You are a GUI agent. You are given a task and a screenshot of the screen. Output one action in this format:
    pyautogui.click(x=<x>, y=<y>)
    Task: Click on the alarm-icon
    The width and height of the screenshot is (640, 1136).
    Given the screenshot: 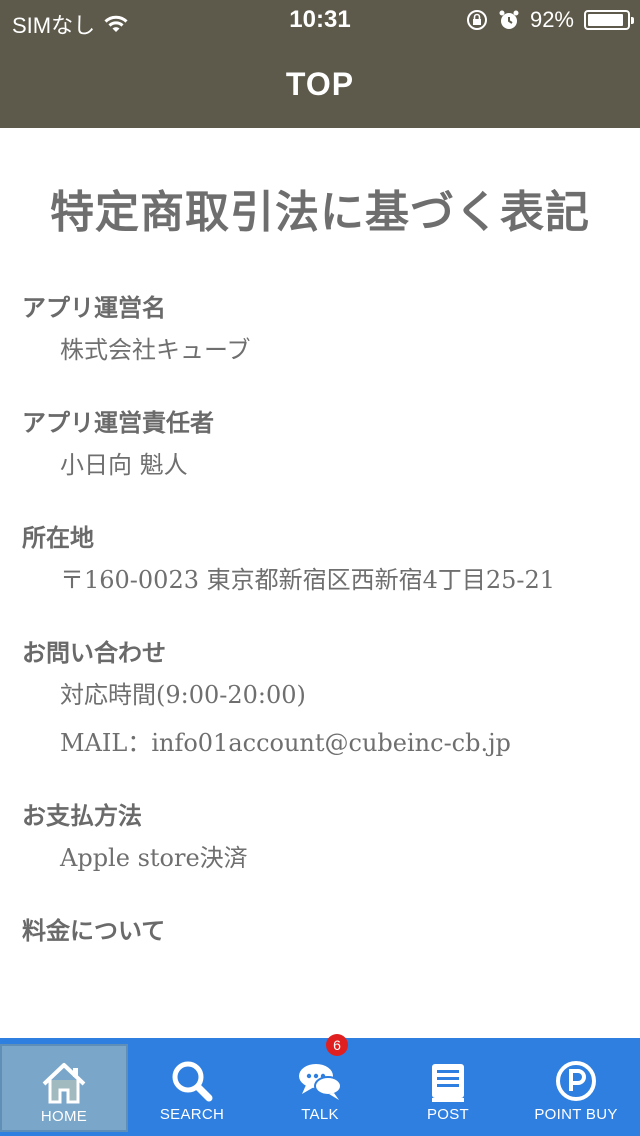 What is the action you would take?
    pyautogui.click(x=509, y=19)
    